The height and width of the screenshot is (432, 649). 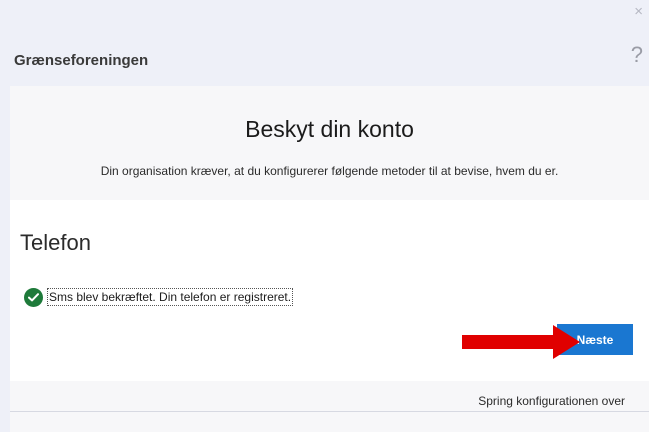 What do you see at coordinates (329, 406) in the screenshot?
I see `footer: Spring konfigurationen over` at bounding box center [329, 406].